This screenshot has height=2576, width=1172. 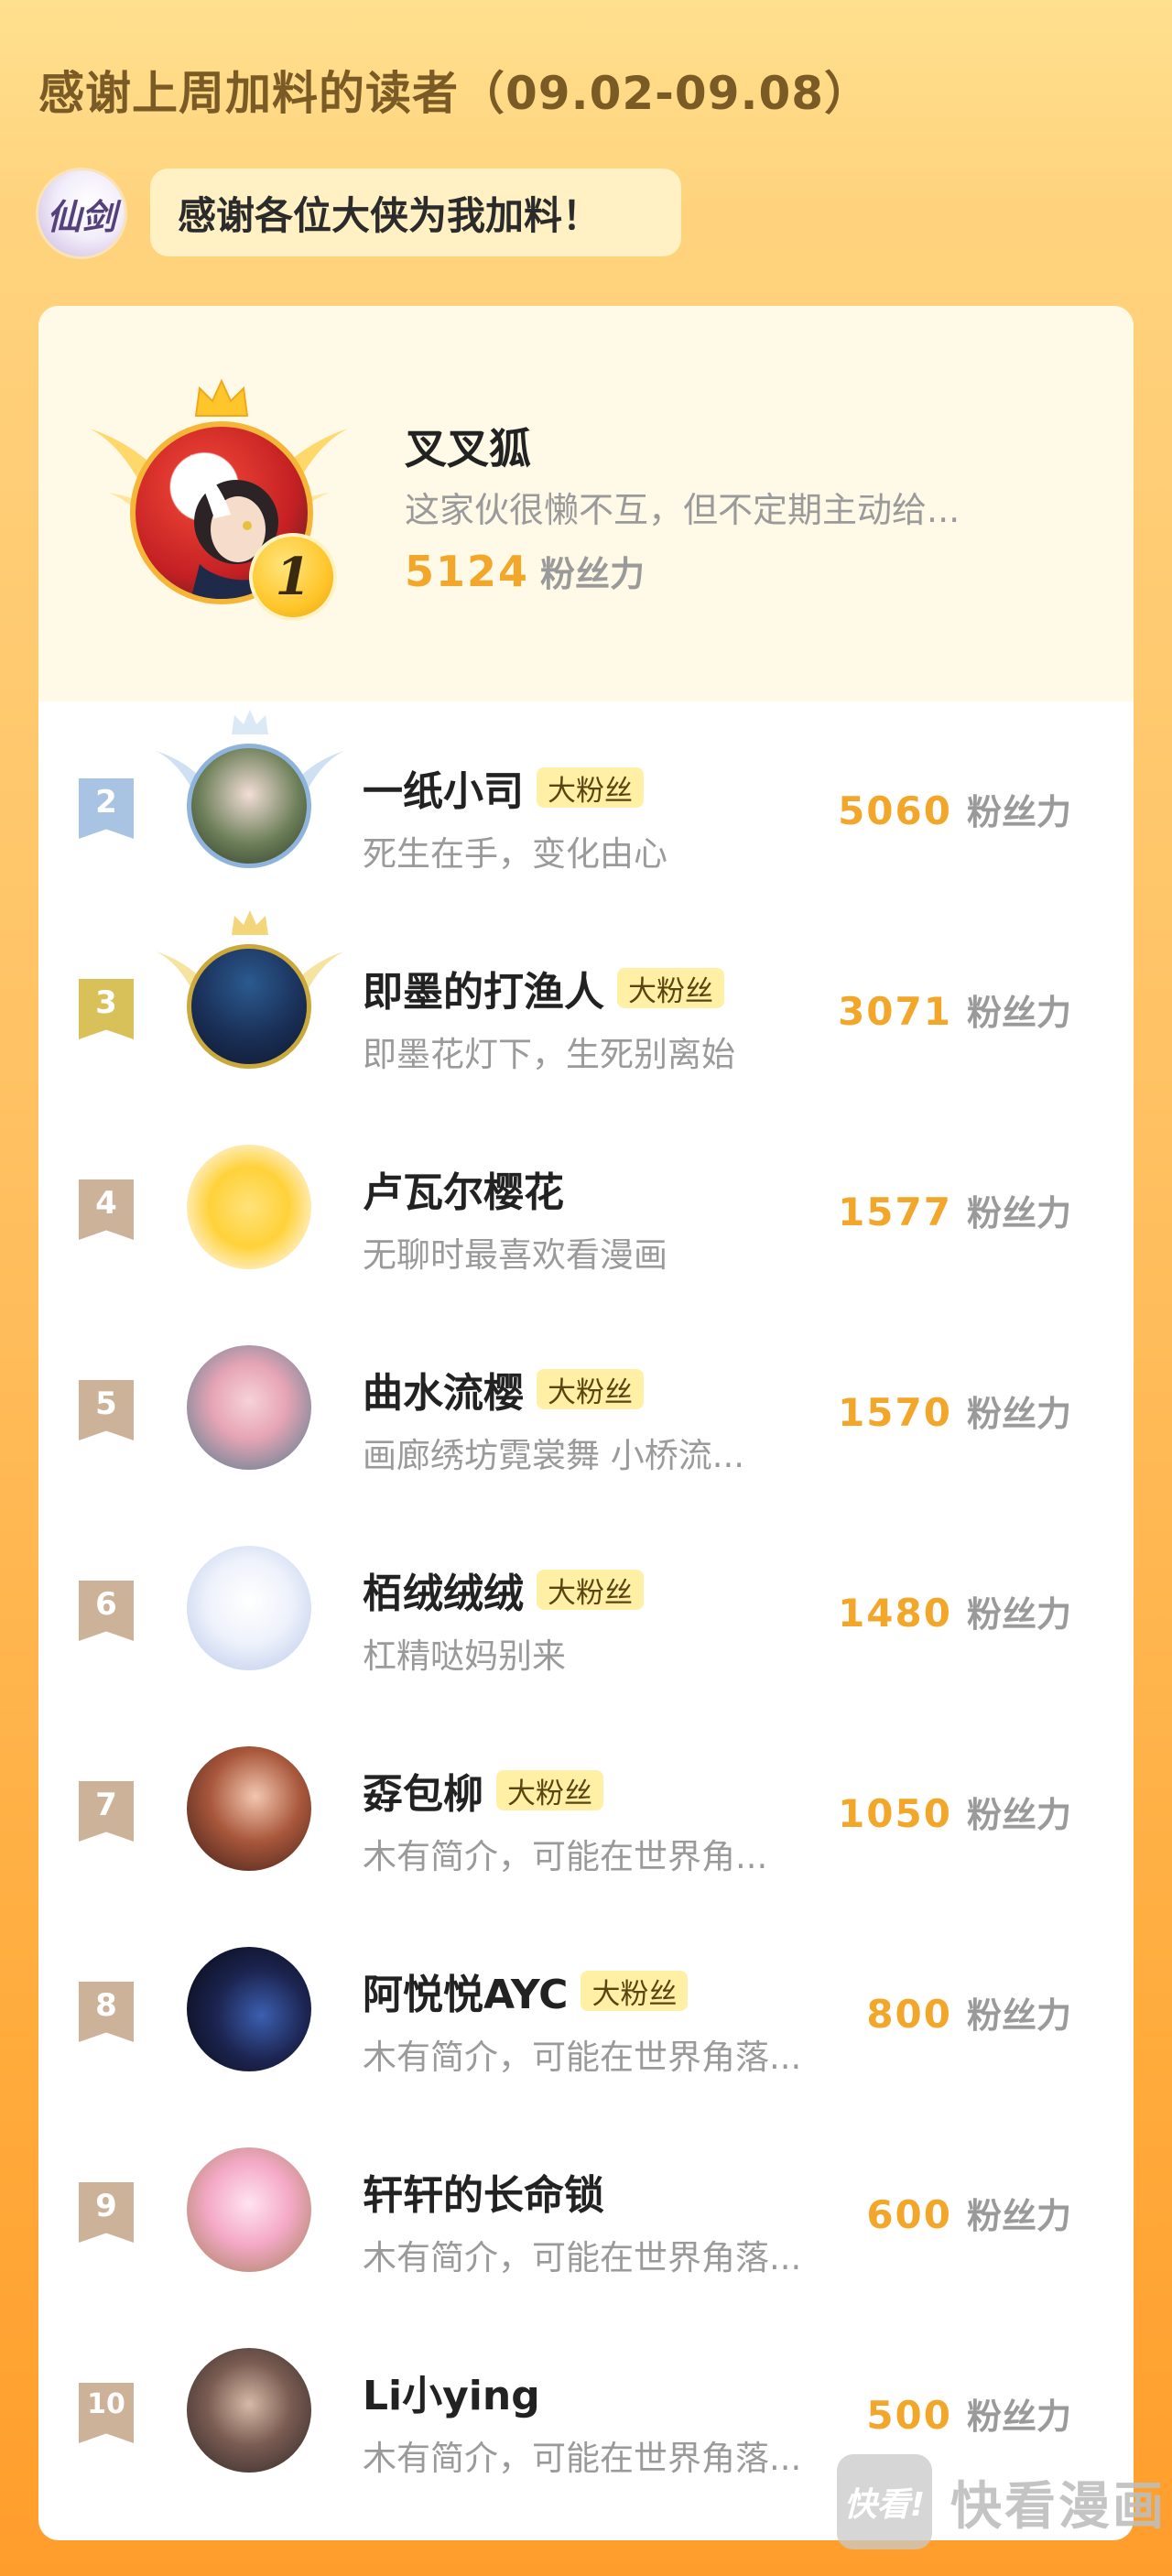 What do you see at coordinates (423, 1790) in the screenshot?
I see `reader-name: 孬包柳` at bounding box center [423, 1790].